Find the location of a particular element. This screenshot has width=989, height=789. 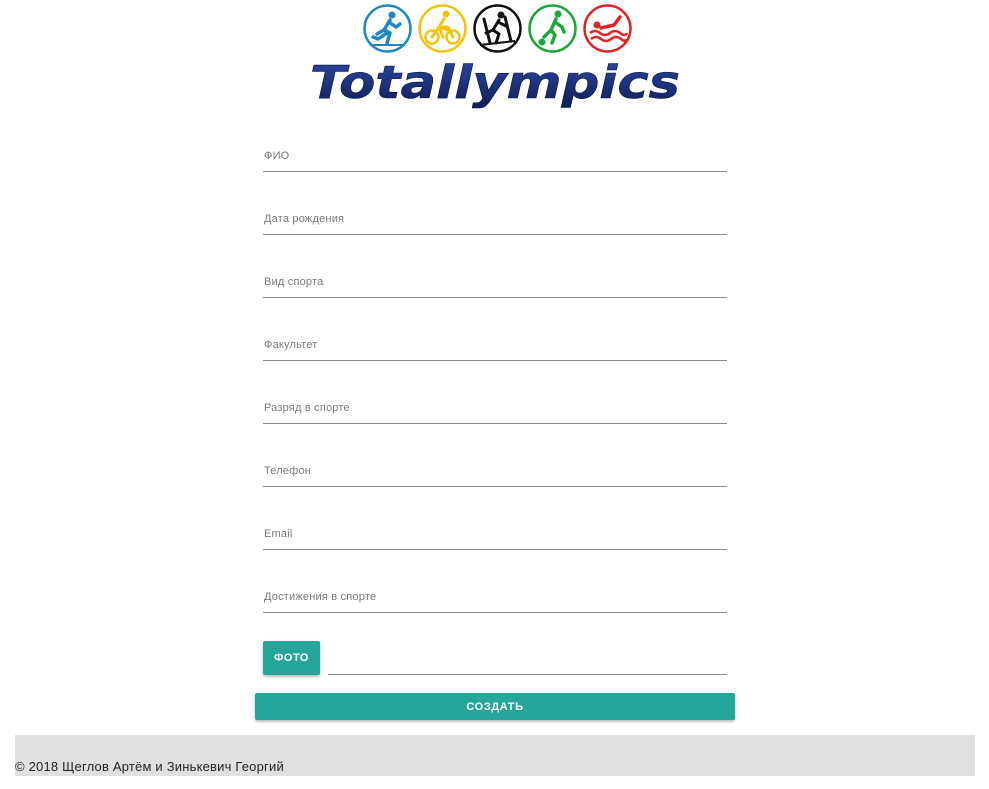

cycling-icon is located at coordinates (442, 28).